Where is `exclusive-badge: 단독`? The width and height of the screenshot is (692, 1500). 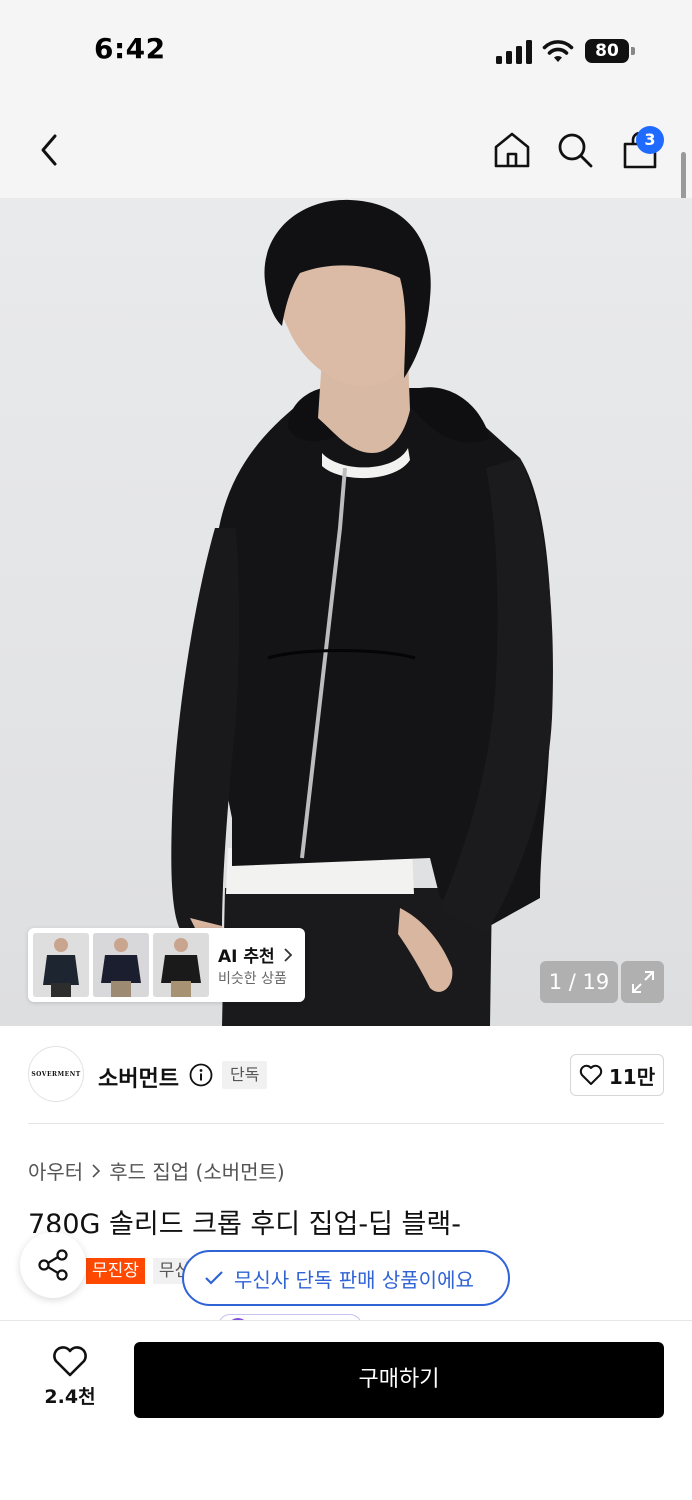
exclusive-badge: 단독 is located at coordinates (245, 1075).